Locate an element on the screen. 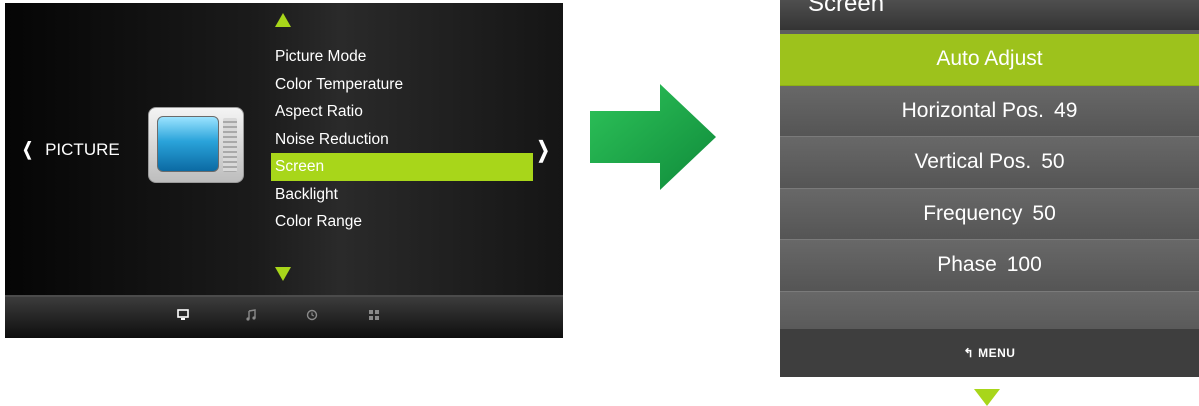 The image size is (1199, 406). scroll-up-arrow-icon is located at coordinates (283, 20).